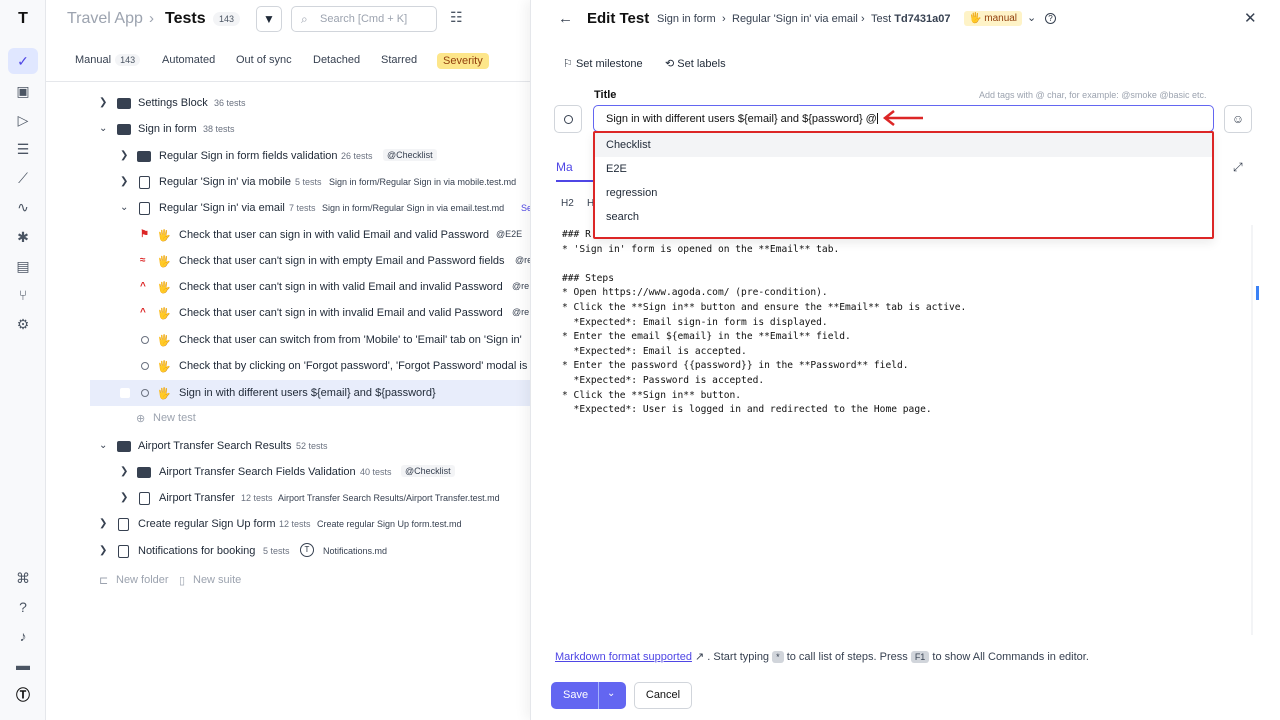 This screenshot has width=1280, height=720. What do you see at coordinates (264, 60) in the screenshot?
I see `tab-out-of-sync: Out of sync` at bounding box center [264, 60].